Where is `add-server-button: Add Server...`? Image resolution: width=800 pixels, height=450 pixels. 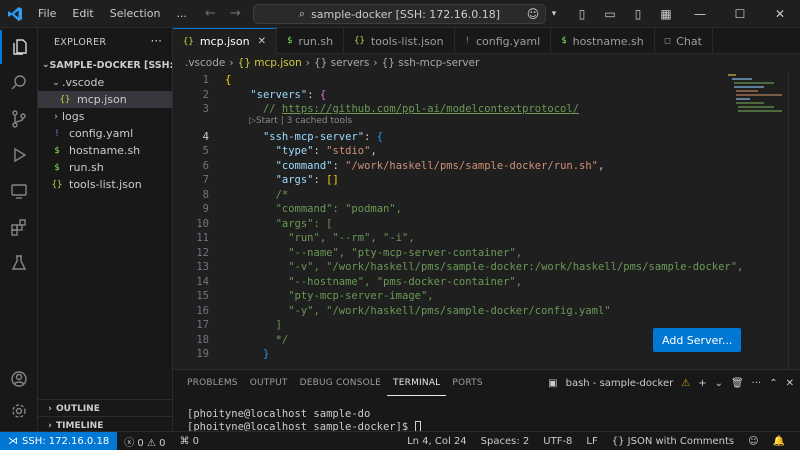 add-server-button: Add Server... is located at coordinates (697, 340).